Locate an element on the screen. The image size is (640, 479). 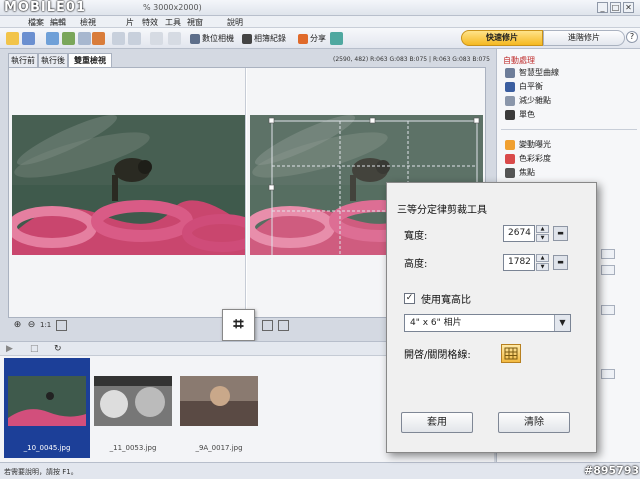
auto-process-heading: 自動處理 is located at coordinates (519, 60).